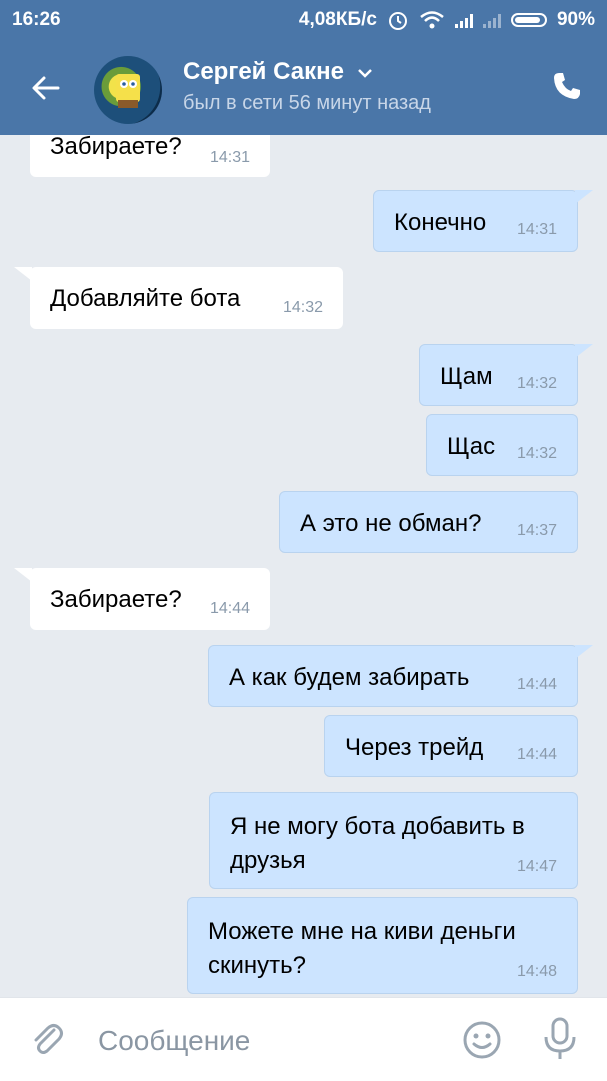 The image size is (607, 1081). I want to click on message-outgoing: Щас 14:32, so click(502, 445).